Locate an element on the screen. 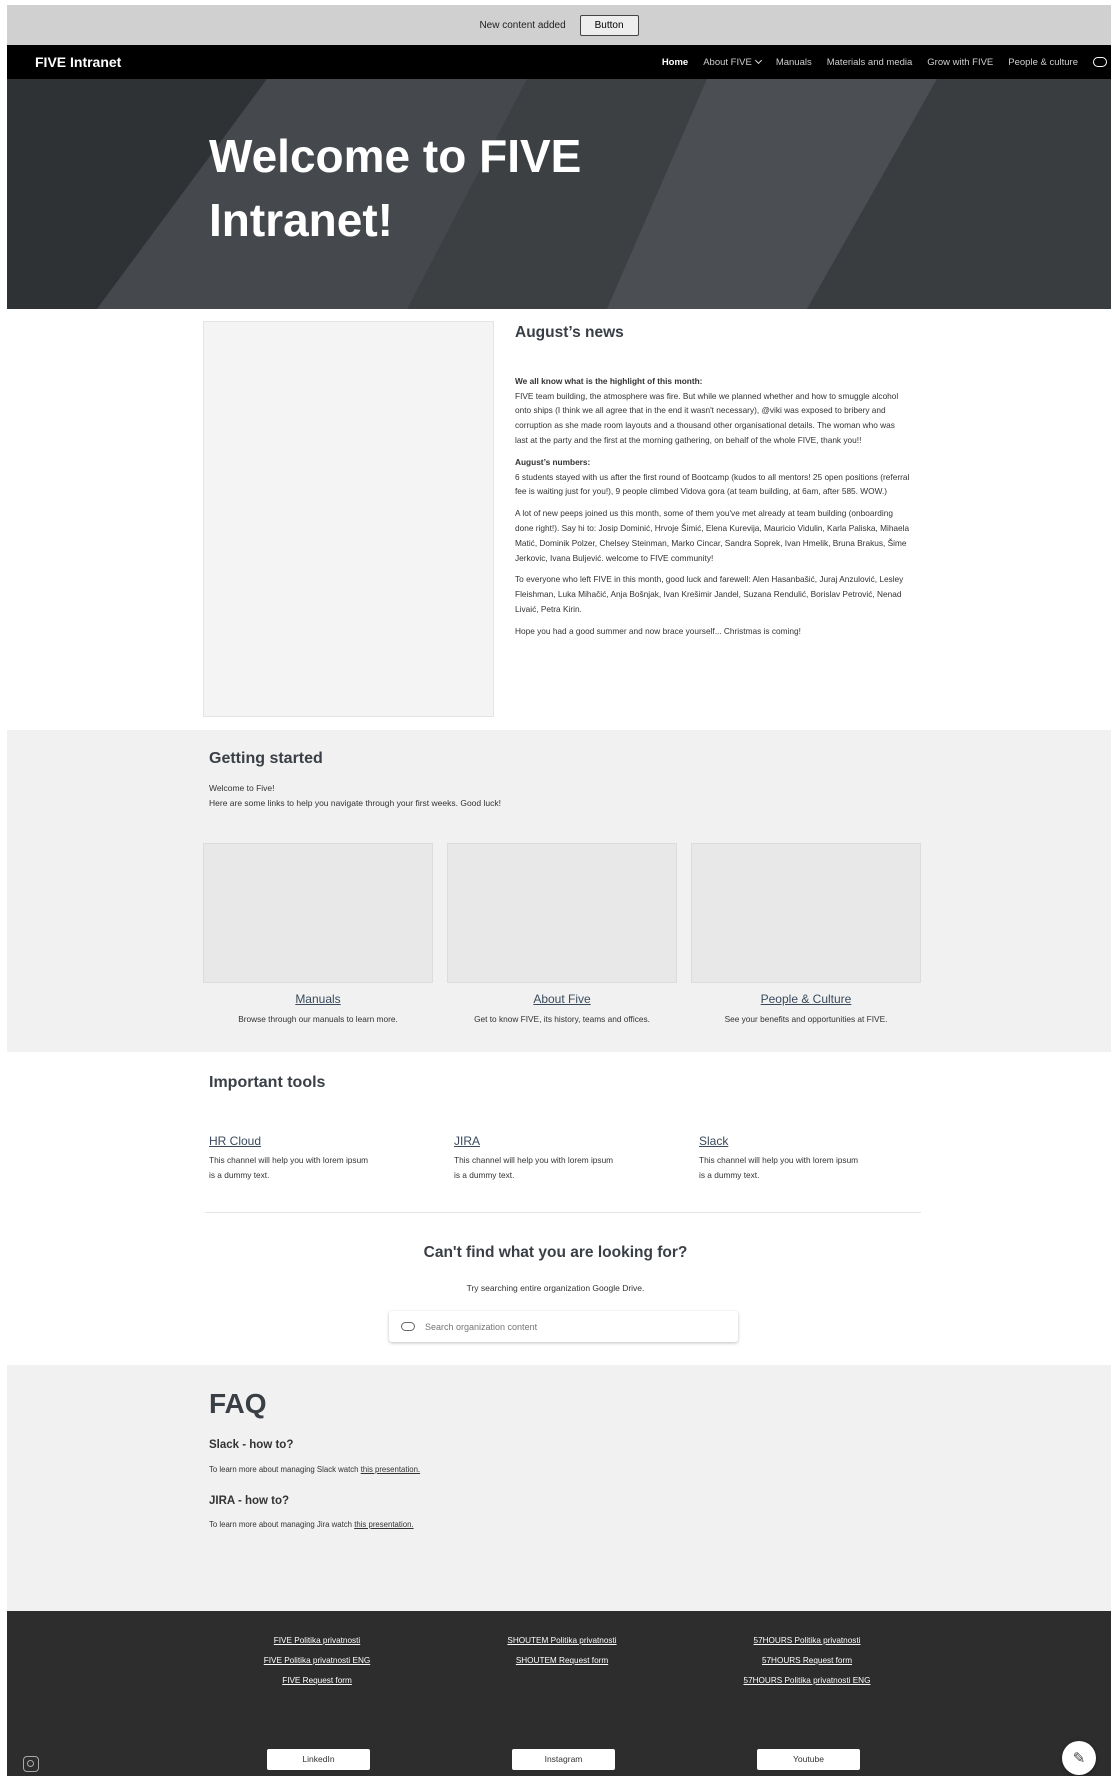  nav-item-materials: Materials and media is located at coordinates (870, 62).